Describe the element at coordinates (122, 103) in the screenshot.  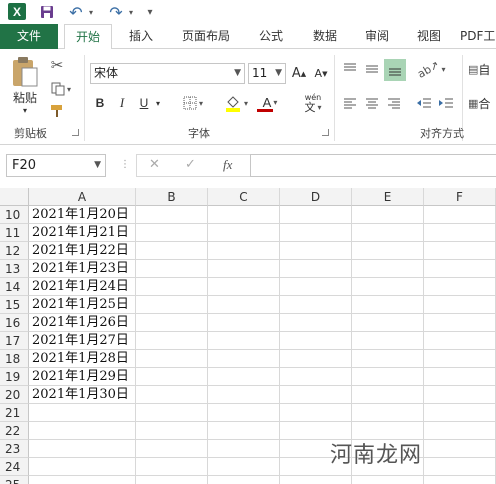
I see `italic-button: I` at that location.